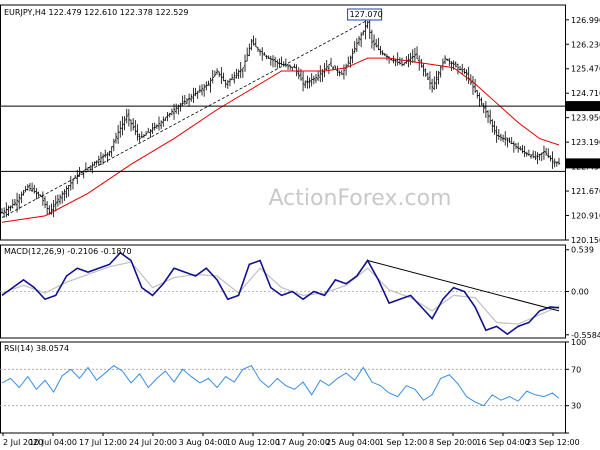 The height and width of the screenshot is (450, 600). What do you see at coordinates (585, 191) in the screenshot?
I see `price-y-tick-label: 121.670` at bounding box center [585, 191].